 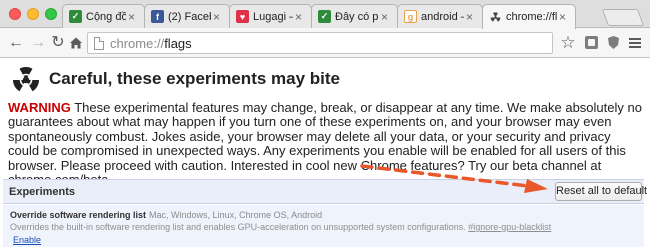 What do you see at coordinates (495, 17) in the screenshot?
I see `hazard-favicon-icon` at bounding box center [495, 17].